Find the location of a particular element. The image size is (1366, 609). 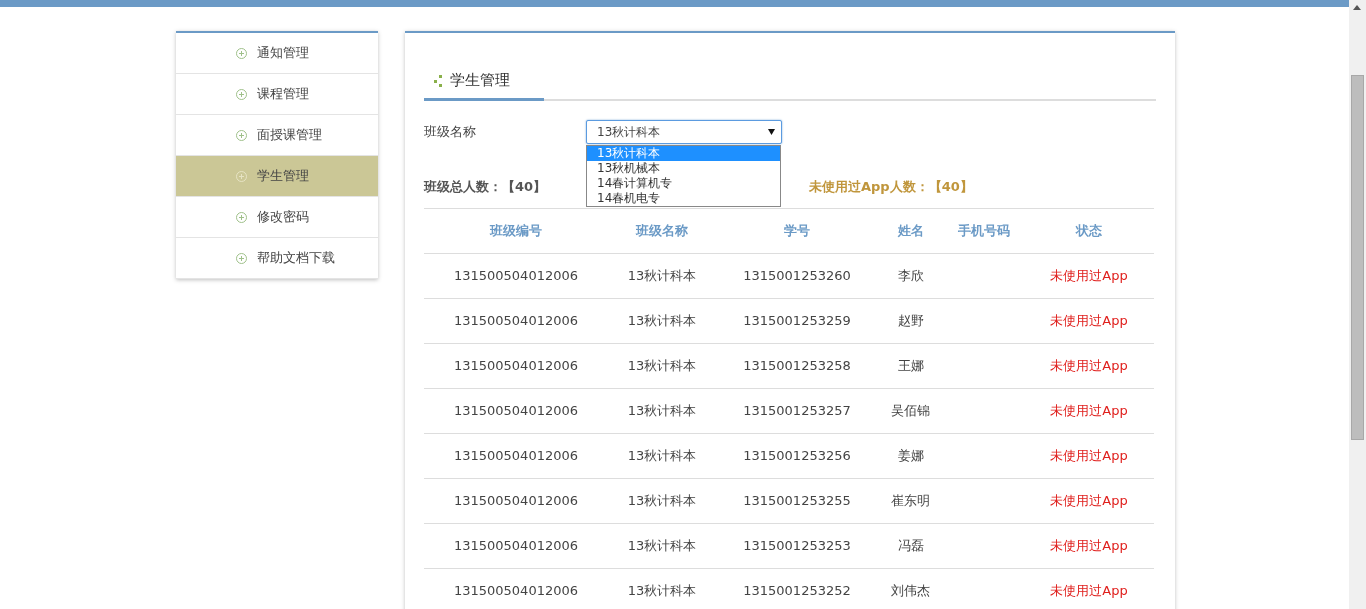

table-cell: 李欣 is located at coordinates (910, 276).